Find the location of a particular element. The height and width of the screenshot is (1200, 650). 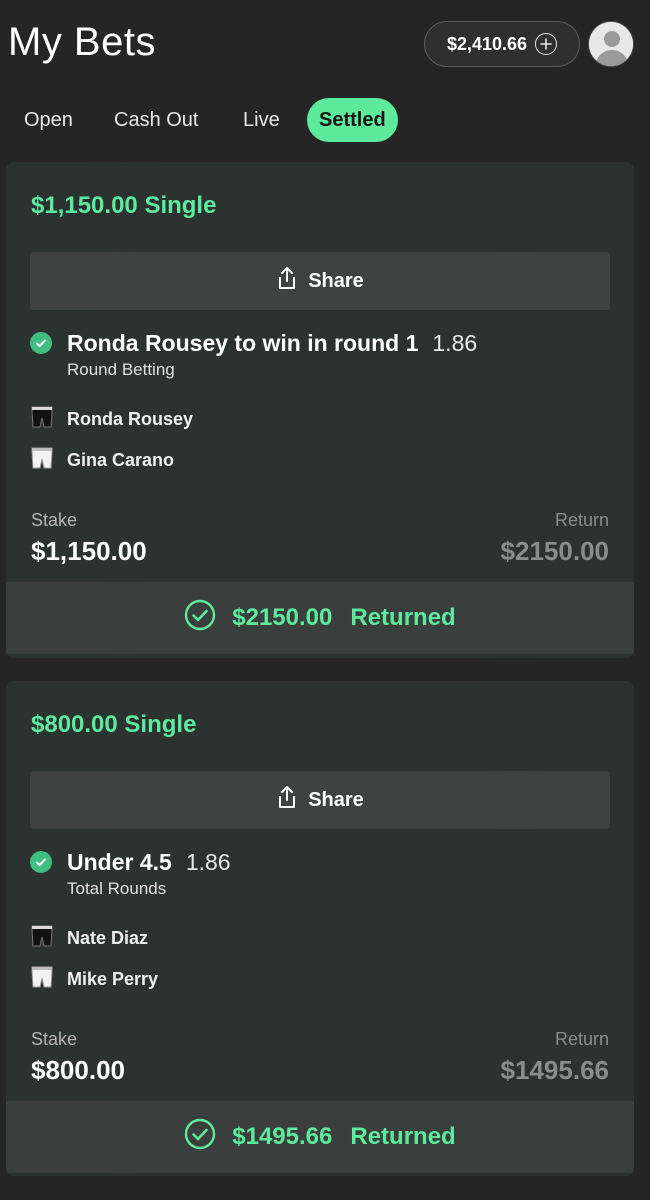

return-value: $2150.00 is located at coordinates (554, 551).